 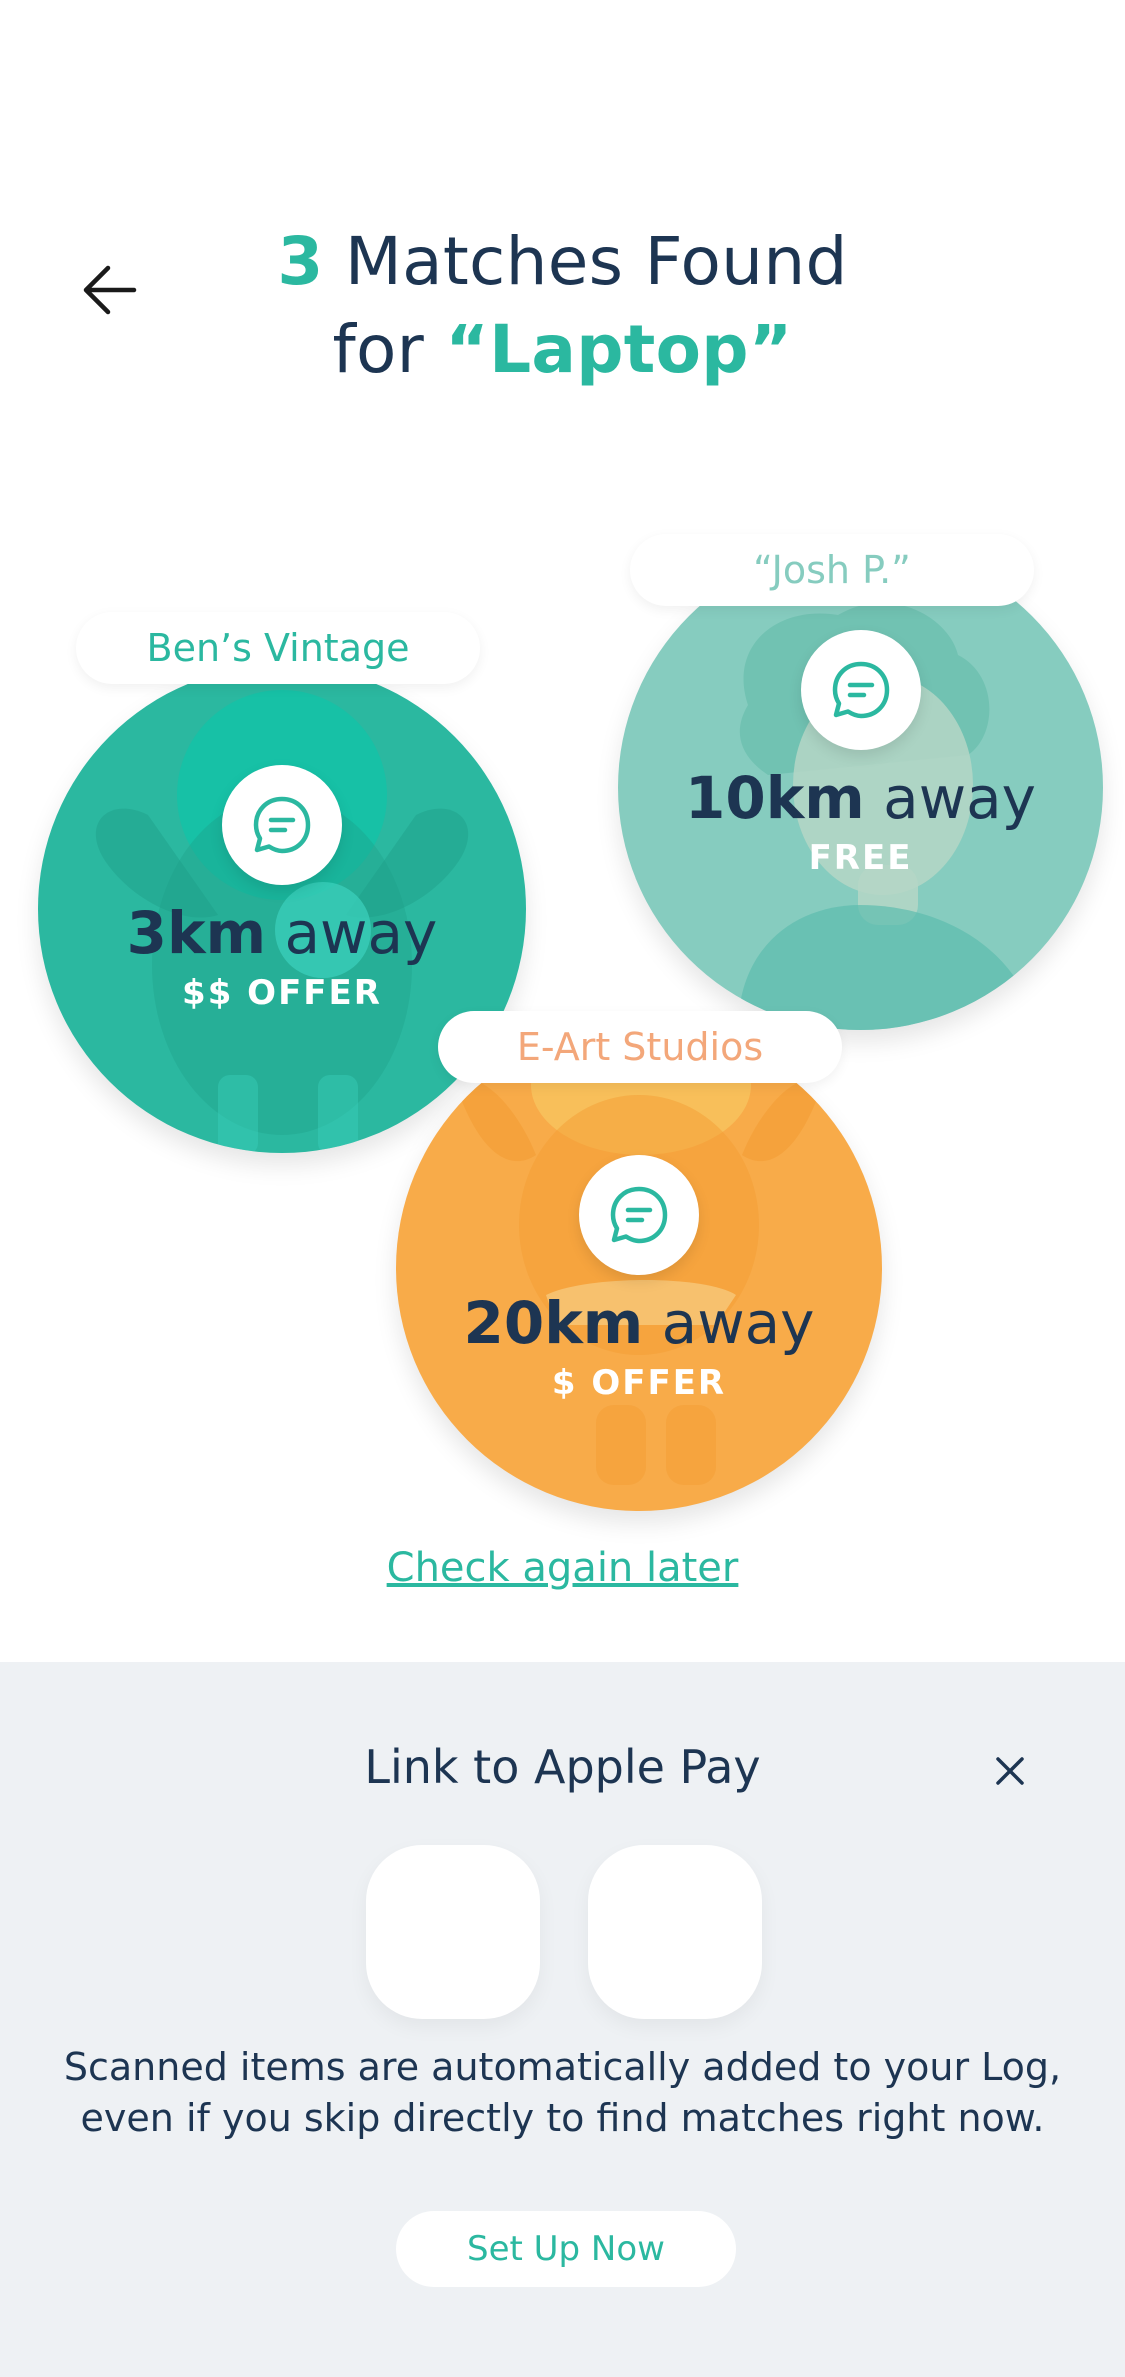 I want to click on seller-name-bens-vintage: Ben’s Vintage, so click(x=278, y=648).